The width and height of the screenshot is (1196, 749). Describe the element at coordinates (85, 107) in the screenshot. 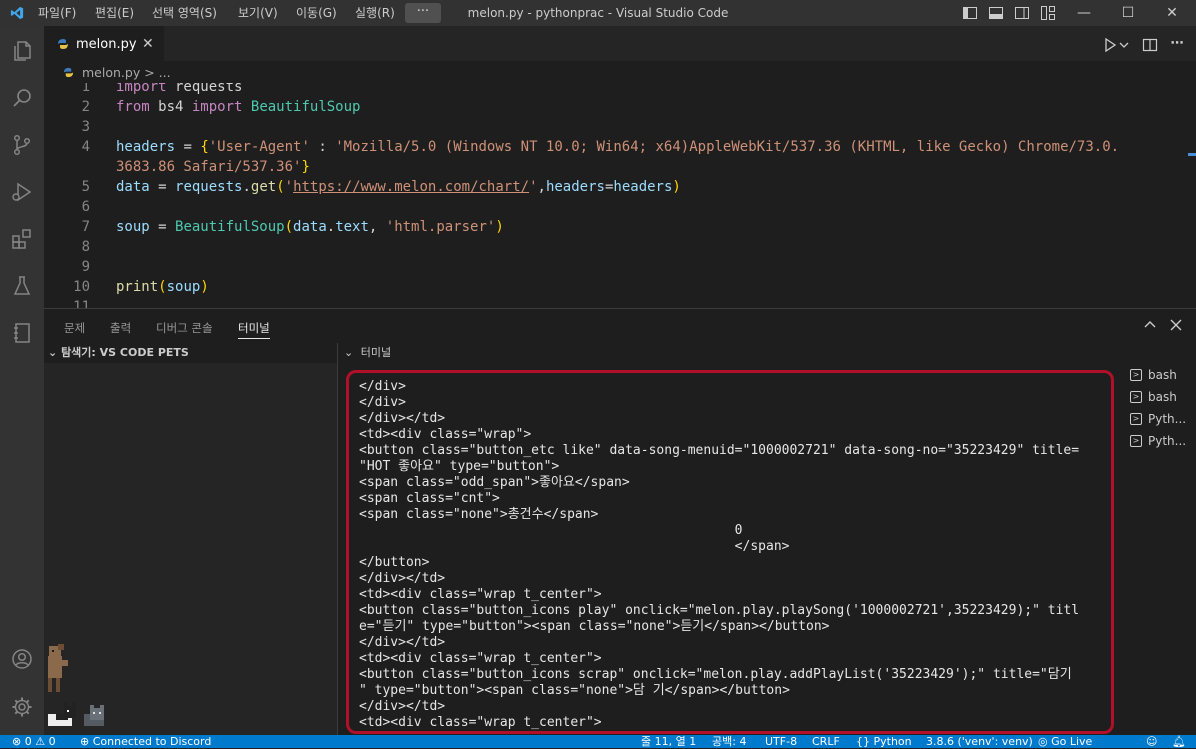

I see `line-number: 2` at that location.